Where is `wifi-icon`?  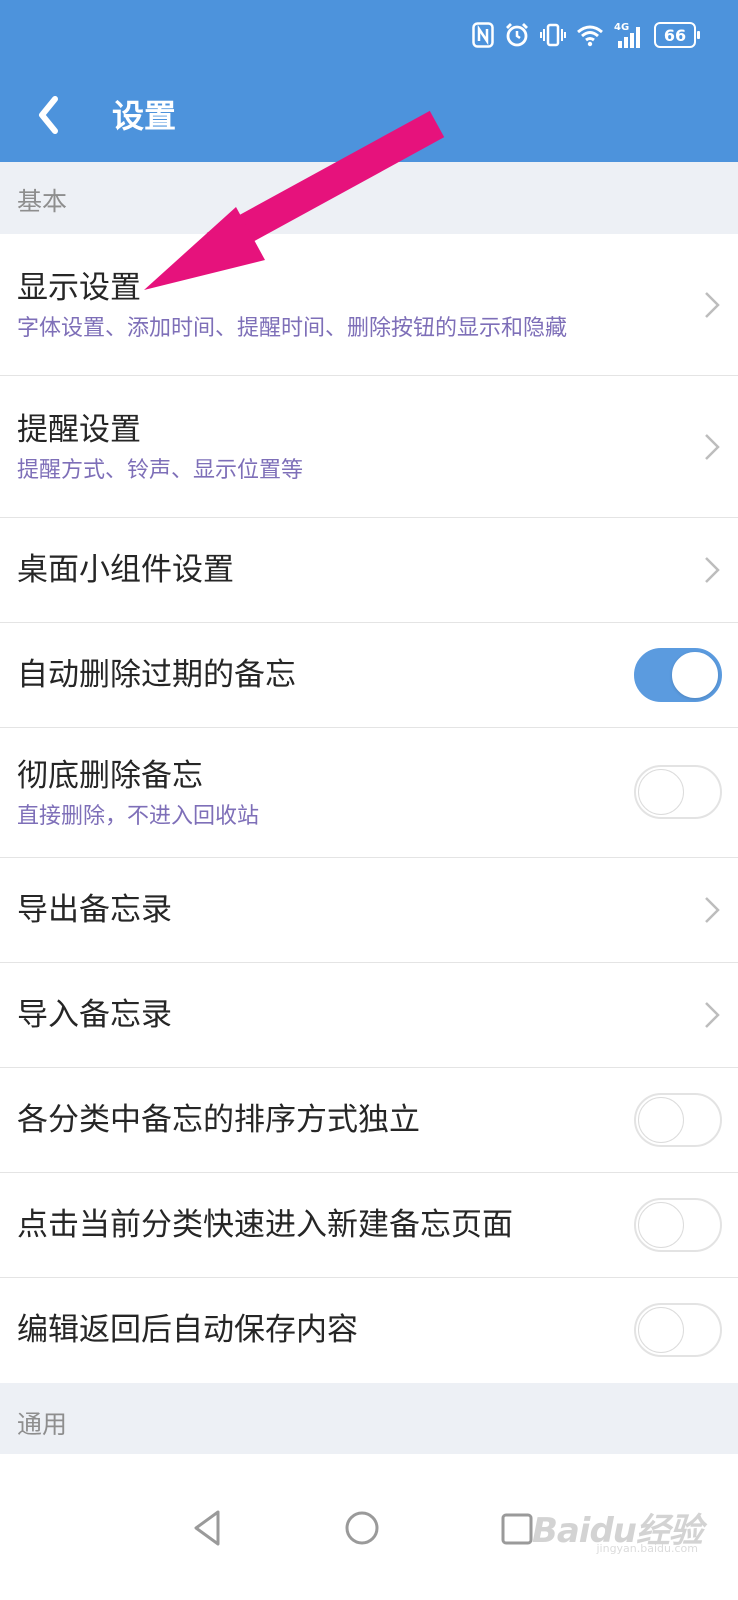 wifi-icon is located at coordinates (590, 35).